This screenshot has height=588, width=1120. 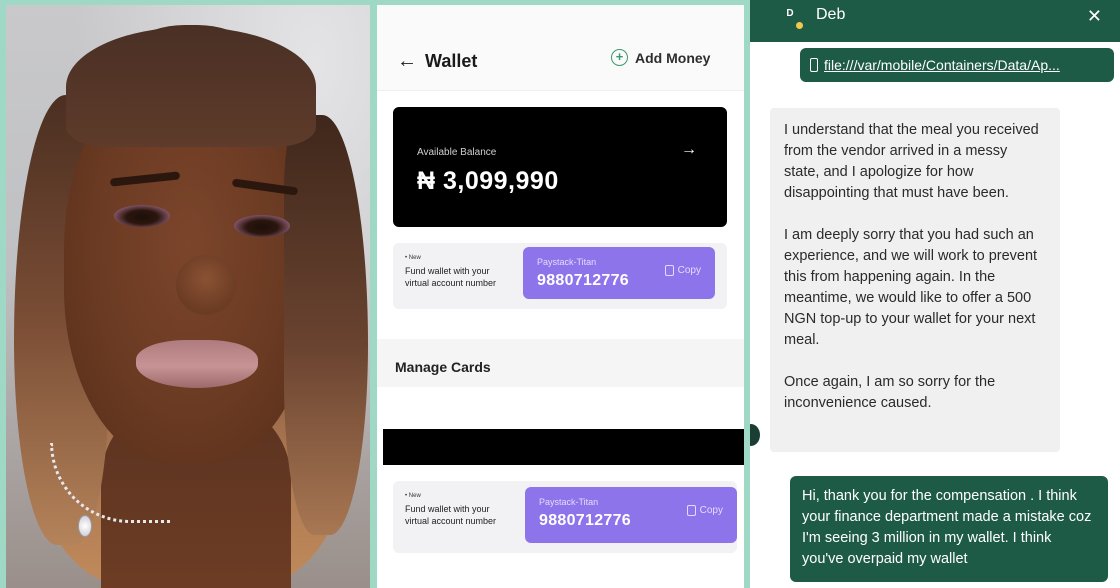 I want to click on section-title: Manage Cards, so click(x=443, y=367).